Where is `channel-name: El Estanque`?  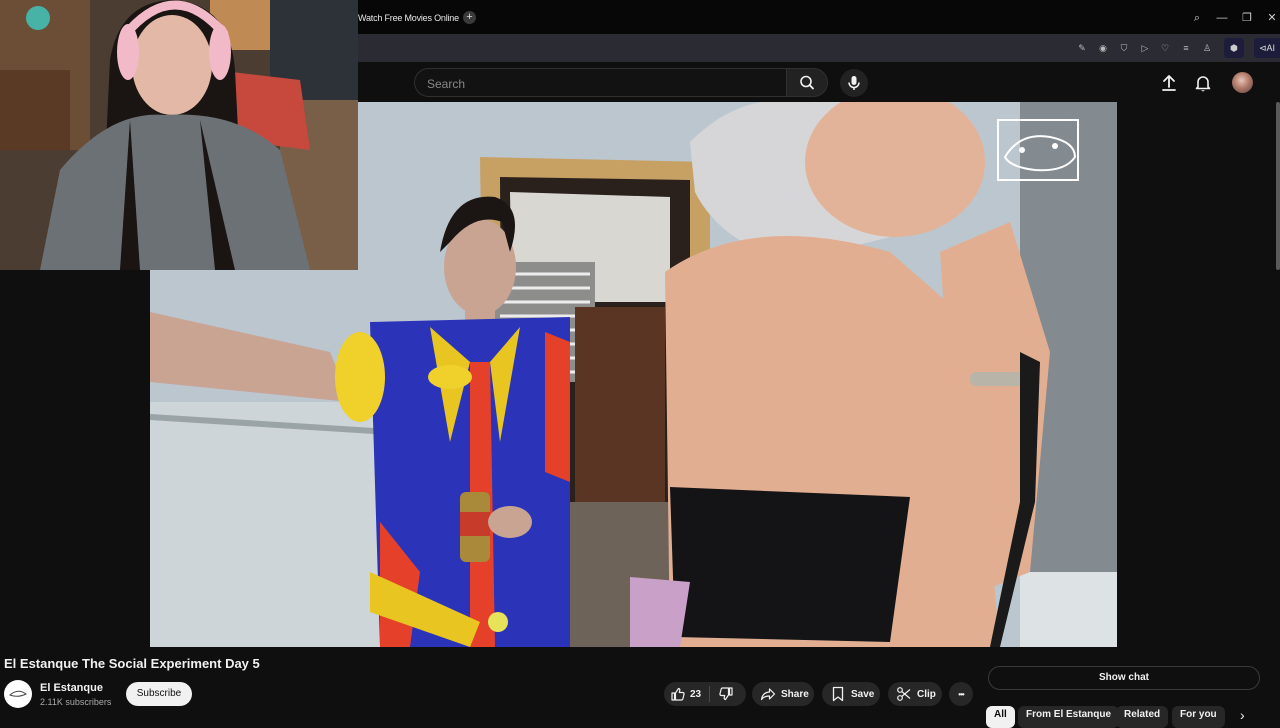
channel-name: El Estanque is located at coordinates (71, 688).